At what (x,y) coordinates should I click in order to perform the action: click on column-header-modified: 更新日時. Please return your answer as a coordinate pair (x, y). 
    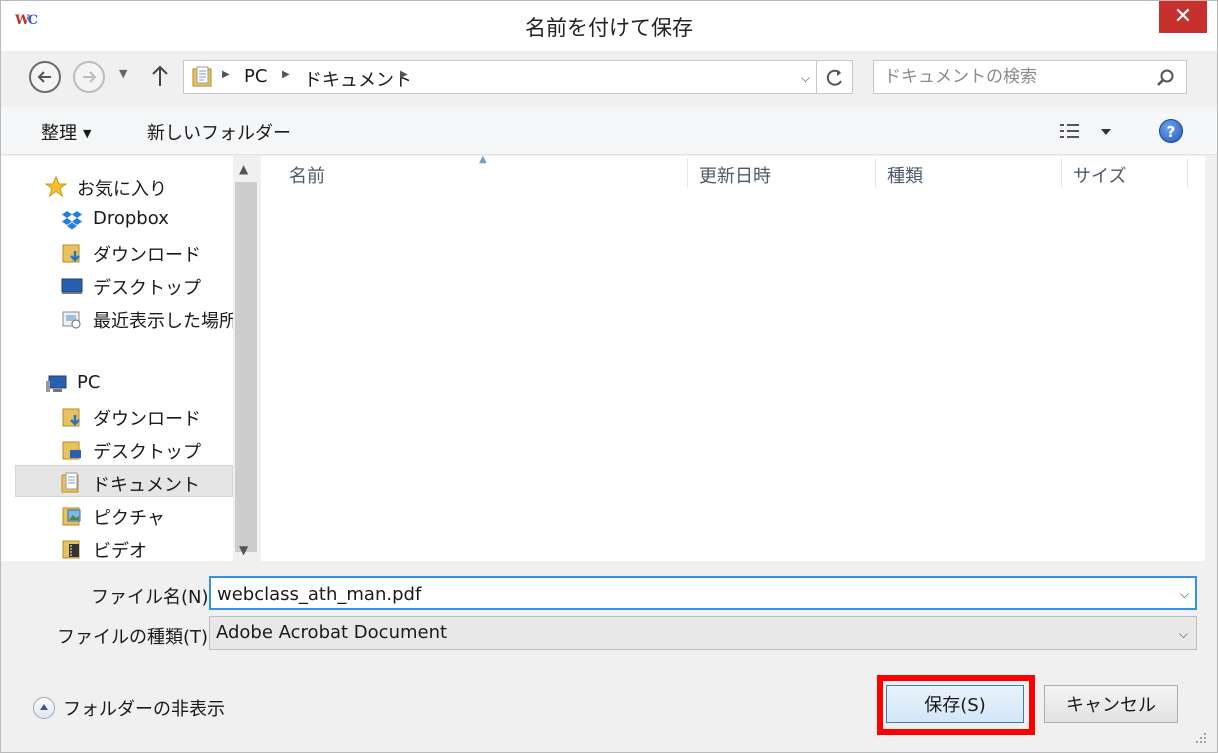
    Looking at the image, I should click on (735, 175).